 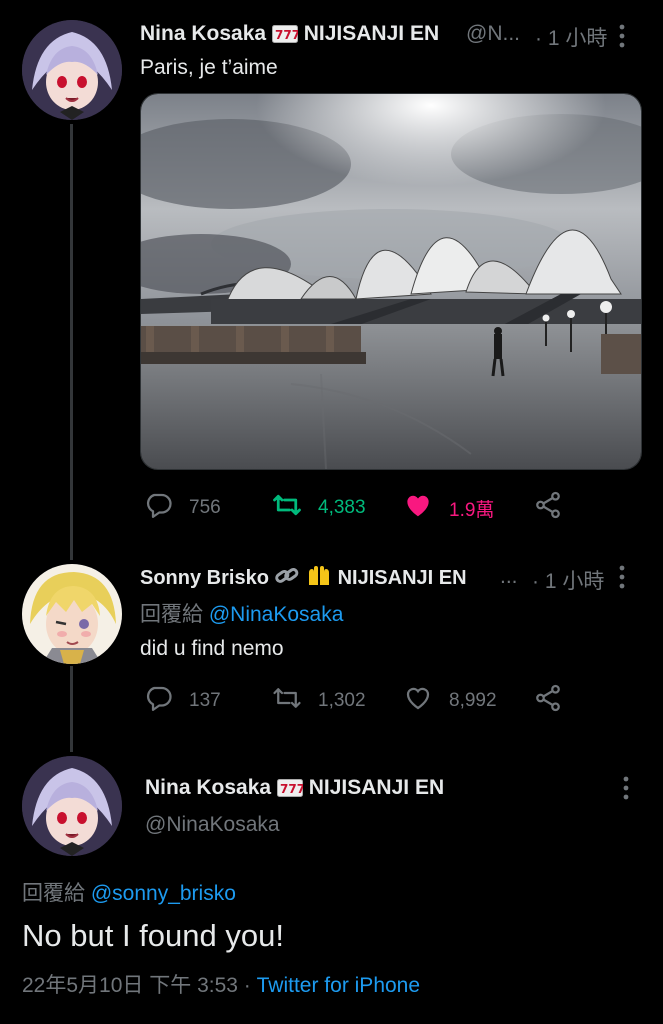 I want to click on avatar-nina-main, so click(x=72, y=806).